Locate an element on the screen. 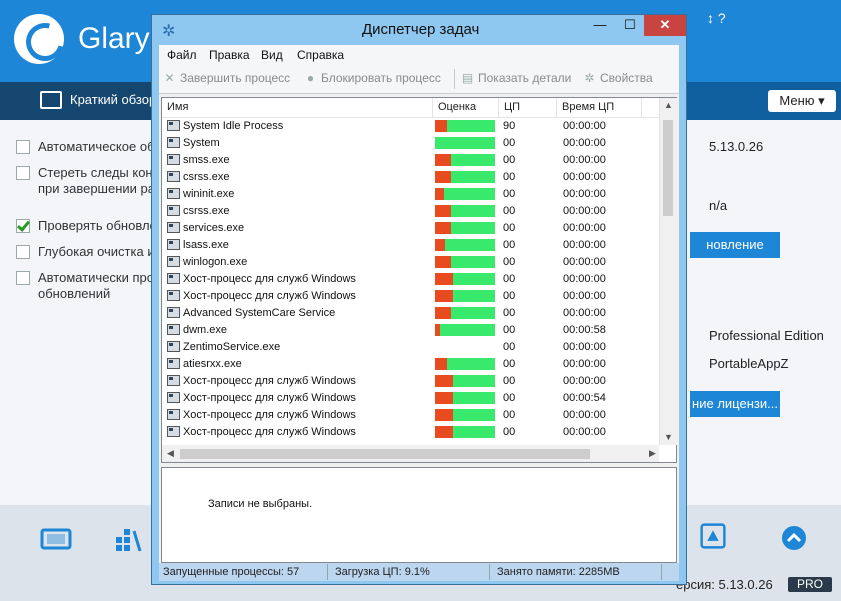 The height and width of the screenshot is (601, 841). end-process-icon: ✕ is located at coordinates (169, 77).